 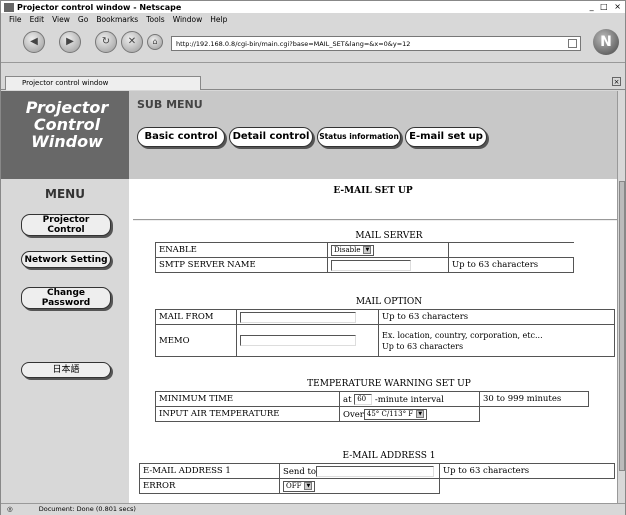 I want to click on app-icon, so click(x=9, y=7).